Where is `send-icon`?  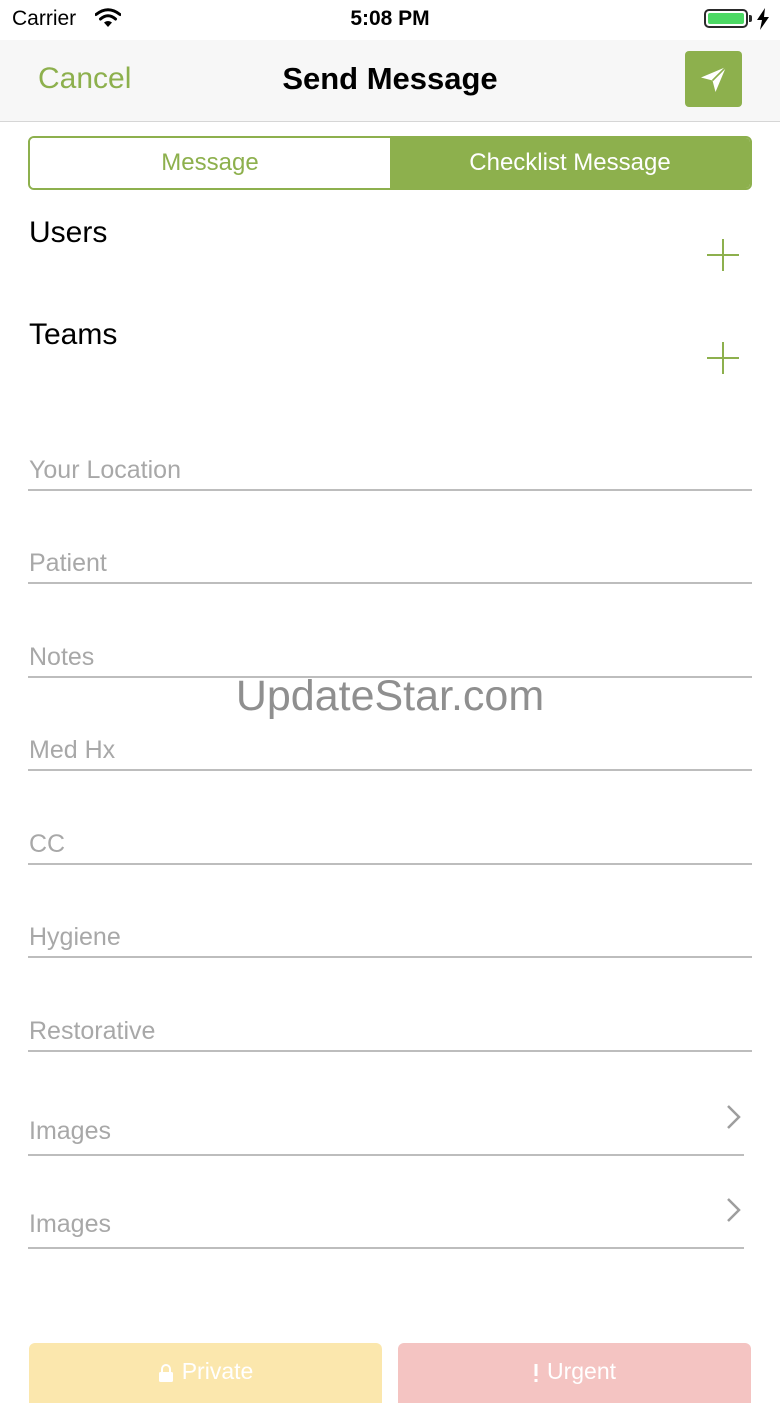
send-icon is located at coordinates (714, 79).